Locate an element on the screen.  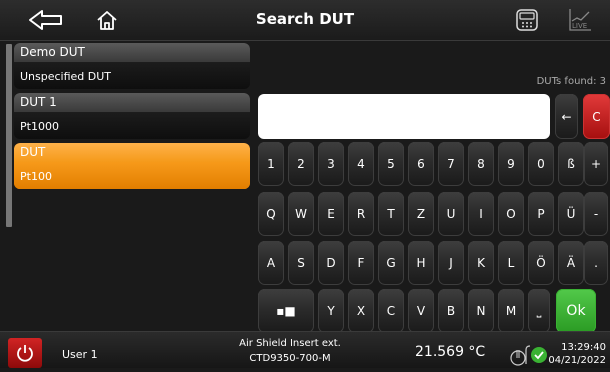
key-button: M is located at coordinates (511, 311).